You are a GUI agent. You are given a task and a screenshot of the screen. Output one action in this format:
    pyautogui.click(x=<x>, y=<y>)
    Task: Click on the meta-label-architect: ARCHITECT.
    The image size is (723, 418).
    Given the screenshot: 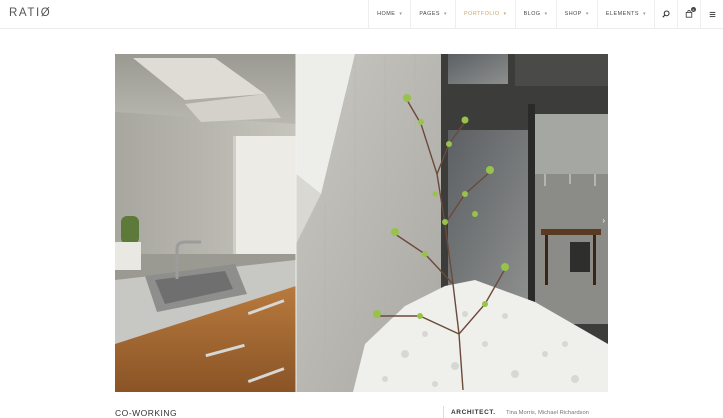 What is the action you would take?
    pyautogui.click(x=473, y=412)
    